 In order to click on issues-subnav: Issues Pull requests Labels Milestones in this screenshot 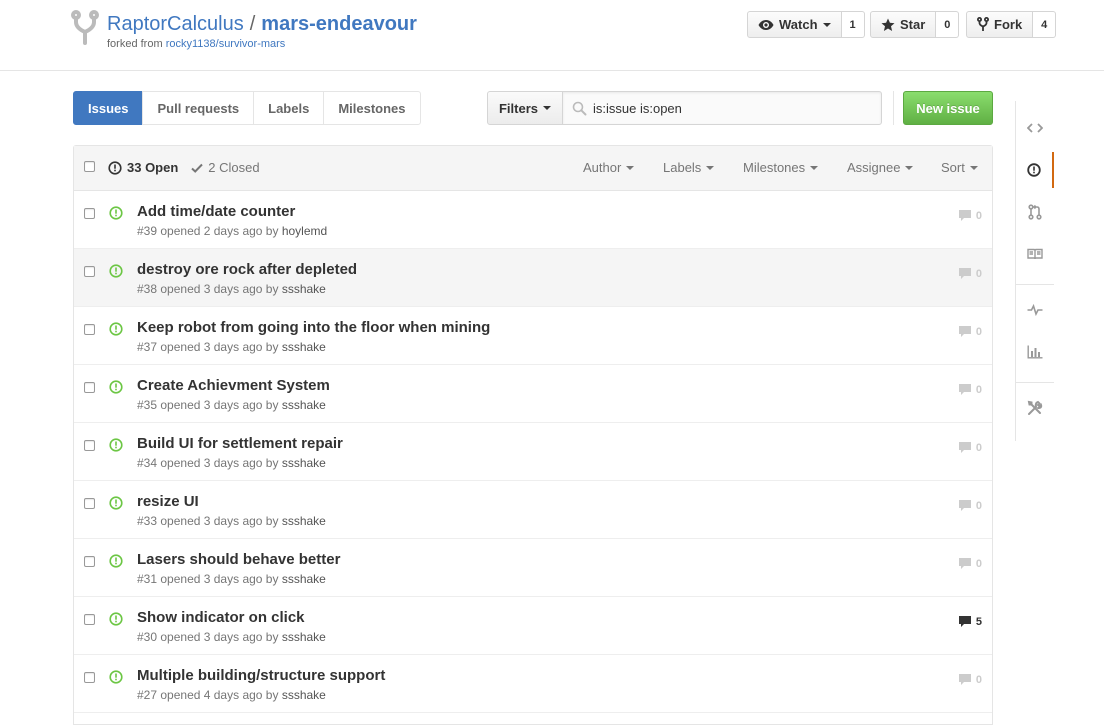, I will do `click(247, 108)`.